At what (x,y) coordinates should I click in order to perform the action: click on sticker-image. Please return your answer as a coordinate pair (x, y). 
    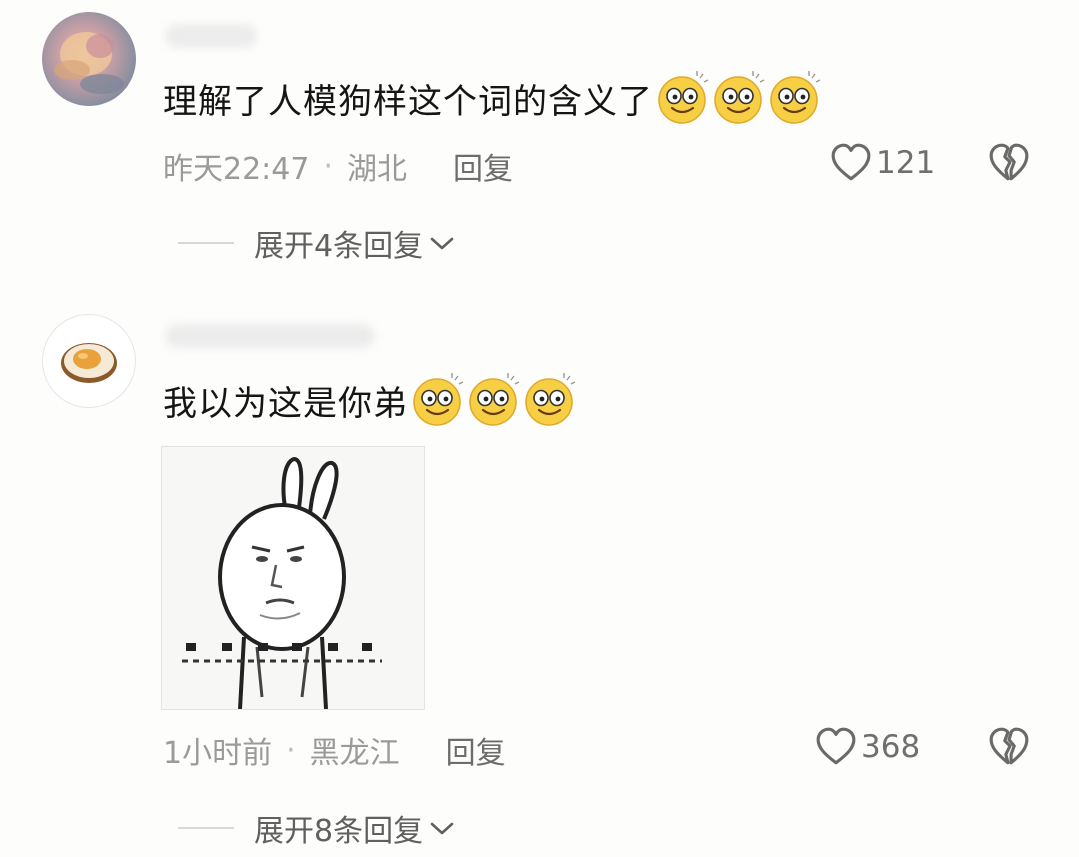
    Looking at the image, I should click on (293, 578).